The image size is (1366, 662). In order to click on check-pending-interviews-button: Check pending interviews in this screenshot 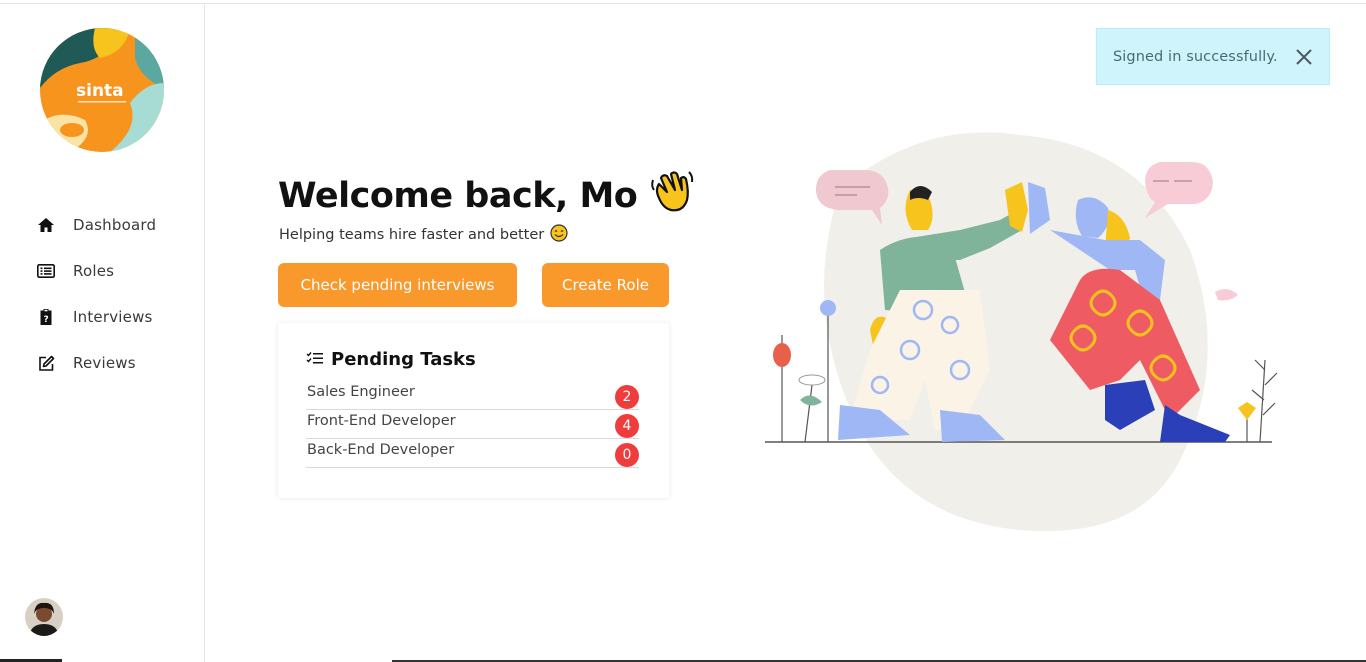, I will do `click(397, 285)`.